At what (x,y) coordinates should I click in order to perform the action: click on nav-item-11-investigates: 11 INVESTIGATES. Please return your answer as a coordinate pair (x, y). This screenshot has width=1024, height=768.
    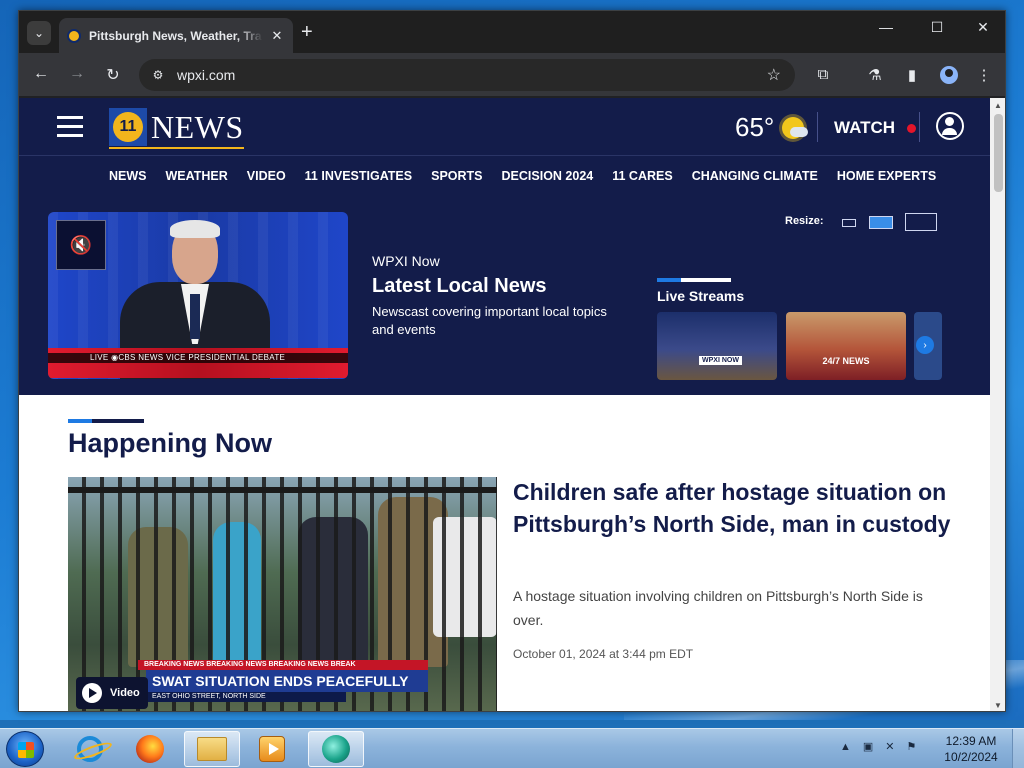
    Looking at the image, I should click on (358, 176).